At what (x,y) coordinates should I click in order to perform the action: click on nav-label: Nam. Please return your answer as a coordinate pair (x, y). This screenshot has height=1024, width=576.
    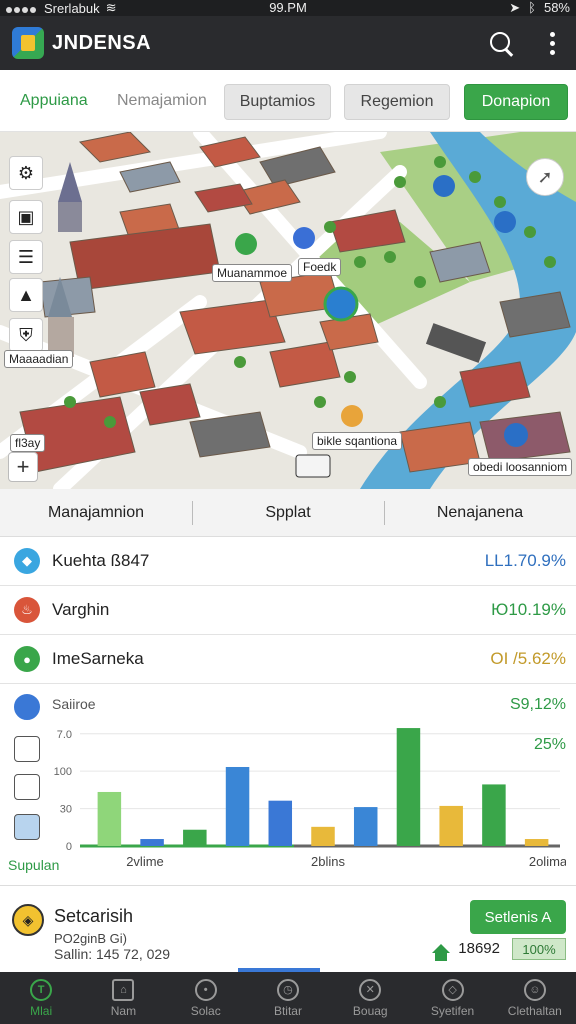
    Looking at the image, I should click on (123, 1010).